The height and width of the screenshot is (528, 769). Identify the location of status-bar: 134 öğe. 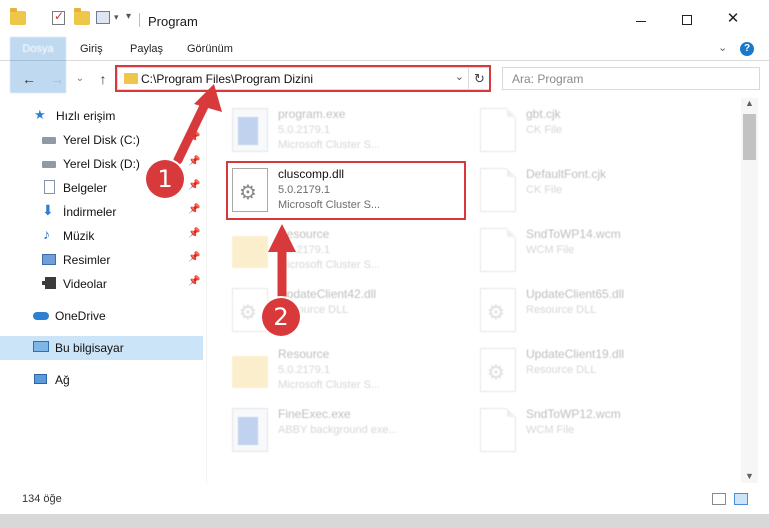
(384, 499).